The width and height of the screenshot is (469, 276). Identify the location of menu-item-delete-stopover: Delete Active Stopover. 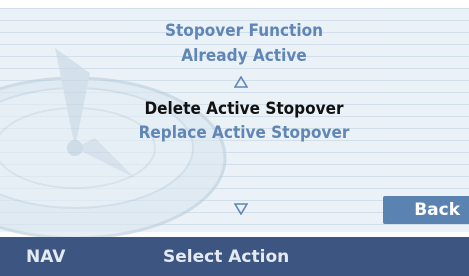
(244, 109).